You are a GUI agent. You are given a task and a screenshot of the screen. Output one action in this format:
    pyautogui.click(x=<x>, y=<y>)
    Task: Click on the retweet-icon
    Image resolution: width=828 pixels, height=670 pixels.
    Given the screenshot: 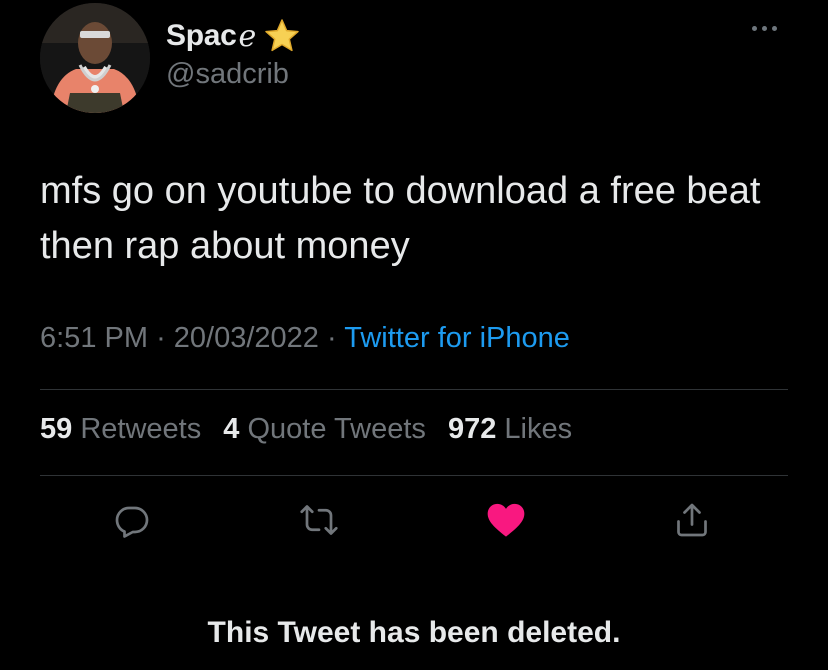 What is the action you would take?
    pyautogui.click(x=319, y=520)
    